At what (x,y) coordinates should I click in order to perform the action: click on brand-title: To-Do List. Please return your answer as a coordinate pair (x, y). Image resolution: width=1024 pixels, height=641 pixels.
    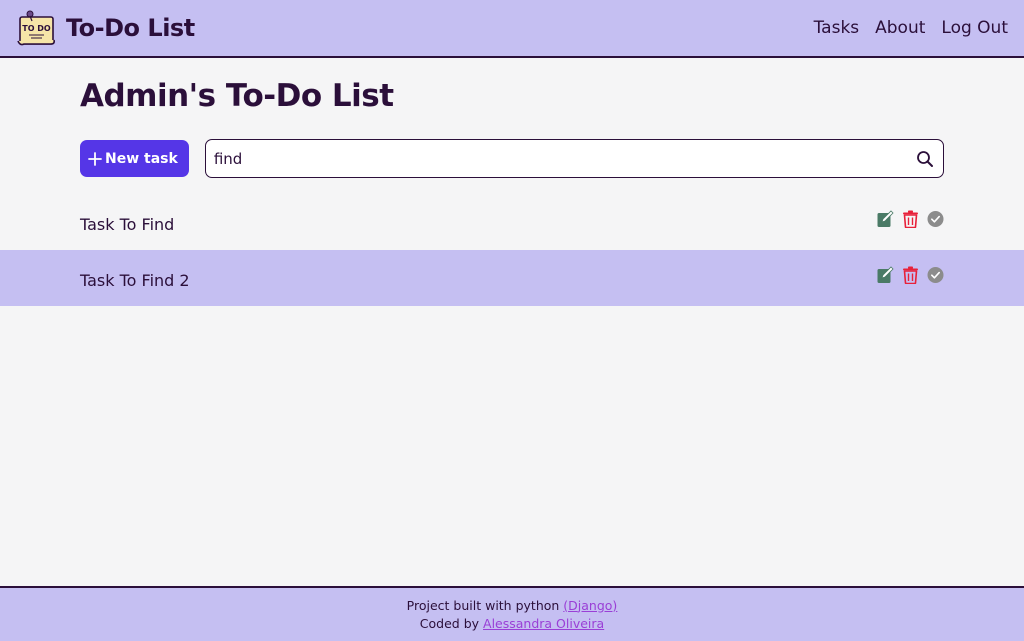
    Looking at the image, I should click on (130, 28).